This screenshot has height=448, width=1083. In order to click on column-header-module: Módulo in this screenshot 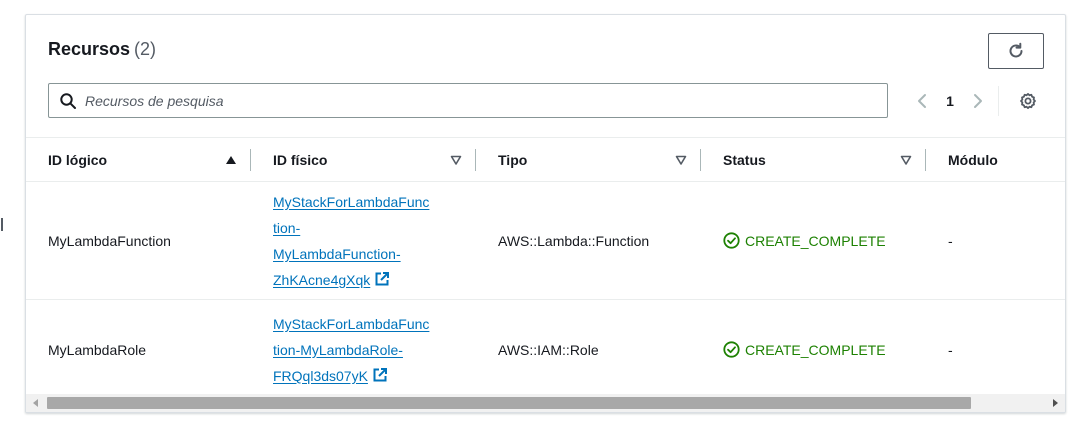, I will do `click(995, 159)`.